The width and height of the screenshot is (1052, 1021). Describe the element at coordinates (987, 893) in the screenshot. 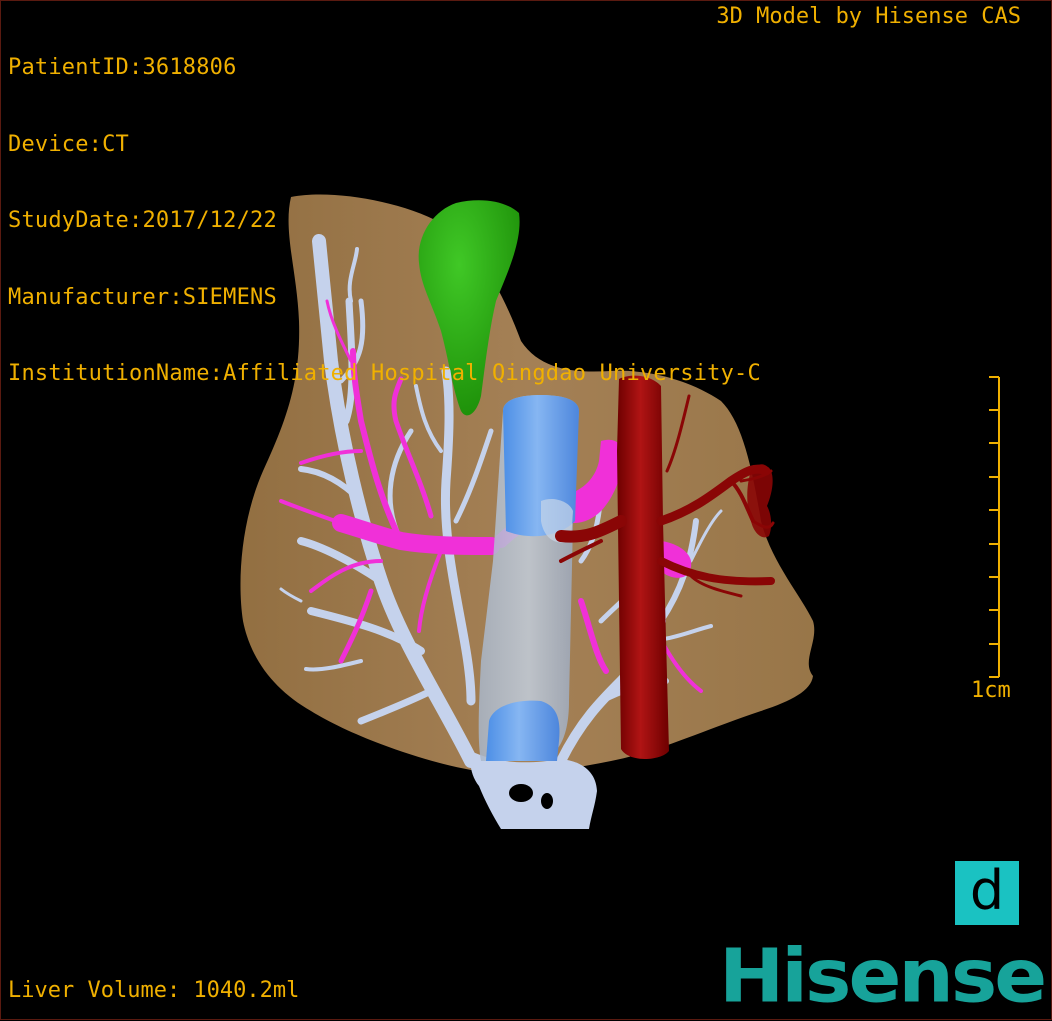

I see `view-orientation-button: d` at that location.